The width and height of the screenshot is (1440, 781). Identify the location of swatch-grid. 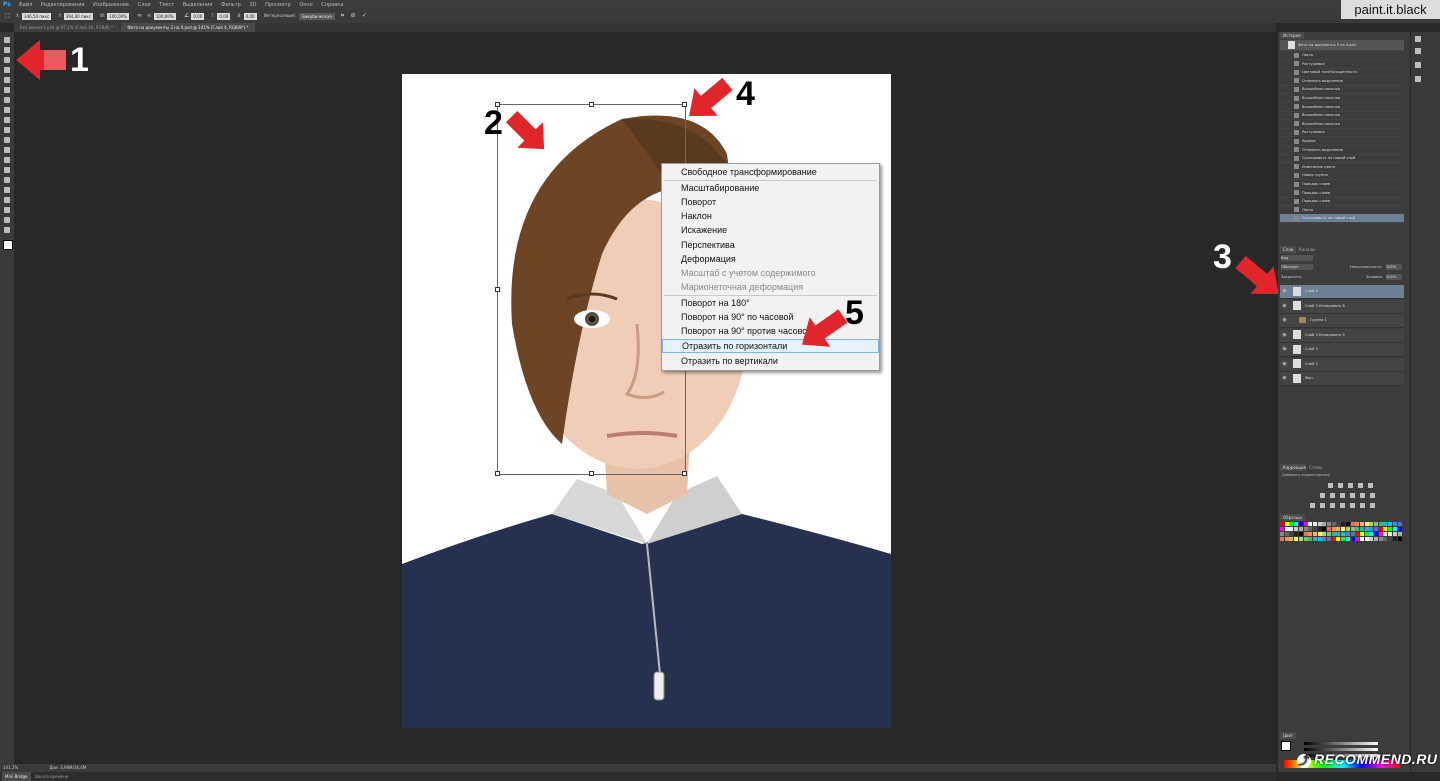
(1342, 533).